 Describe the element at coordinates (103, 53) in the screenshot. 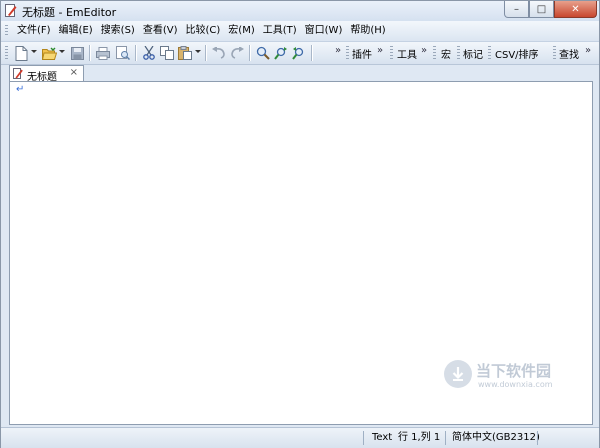

I see `print-icon` at that location.